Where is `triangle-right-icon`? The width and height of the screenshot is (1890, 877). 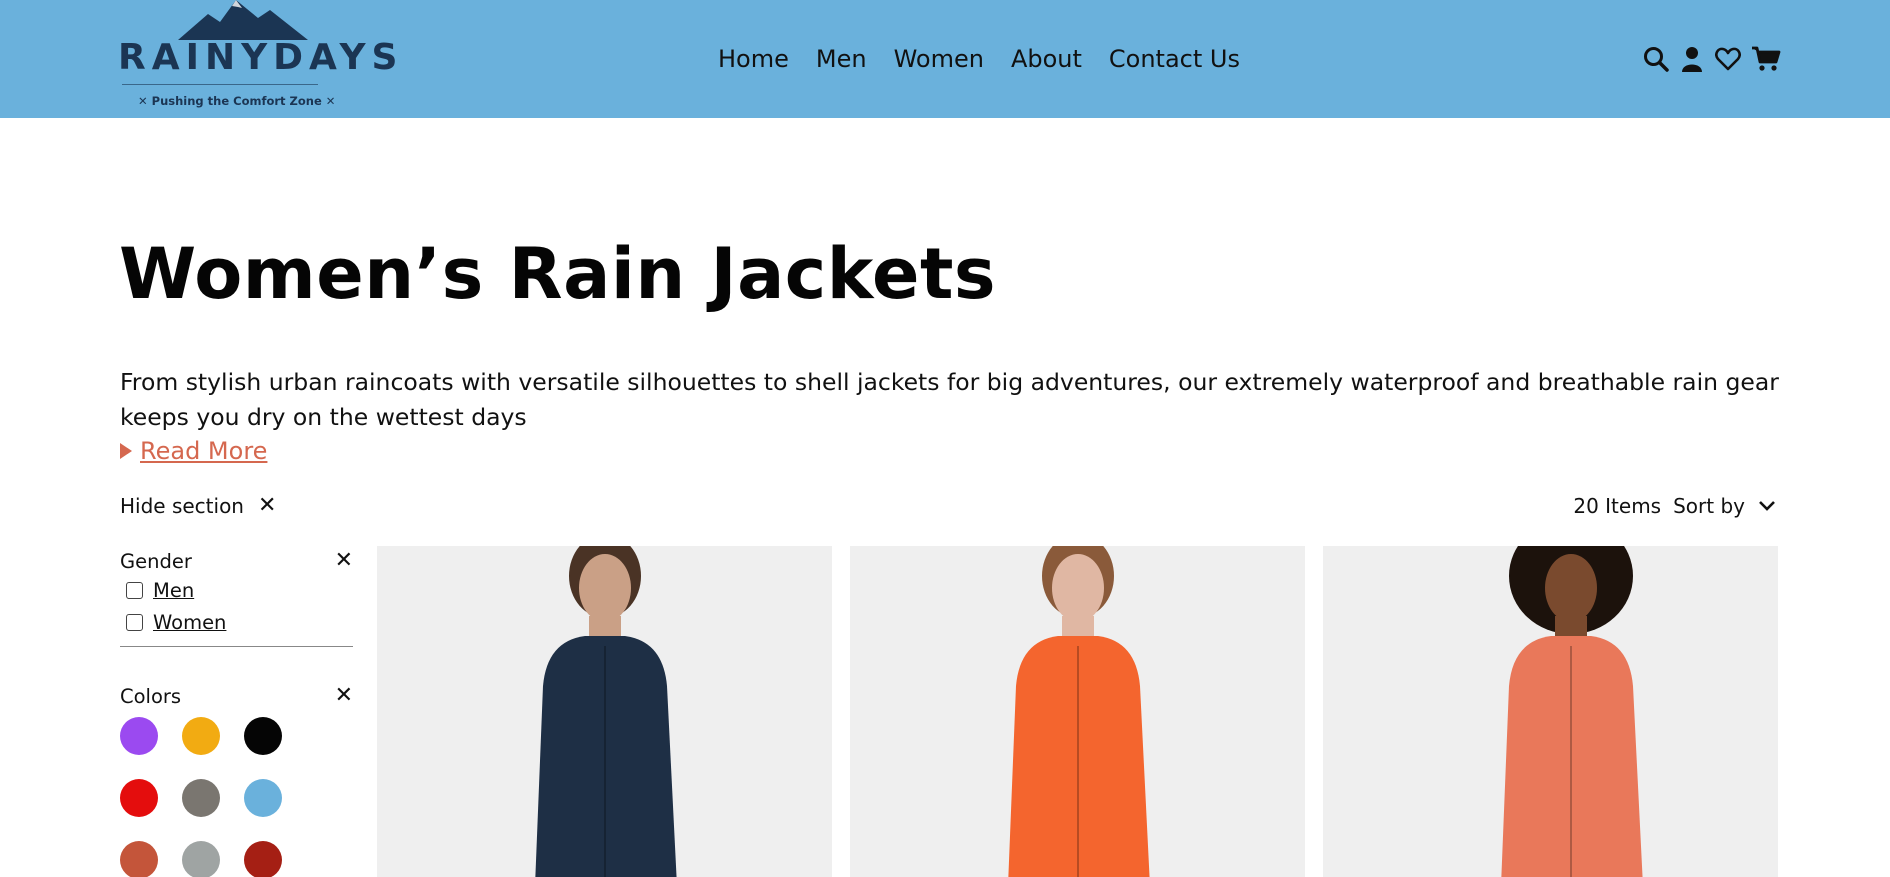 triangle-right-icon is located at coordinates (126, 451).